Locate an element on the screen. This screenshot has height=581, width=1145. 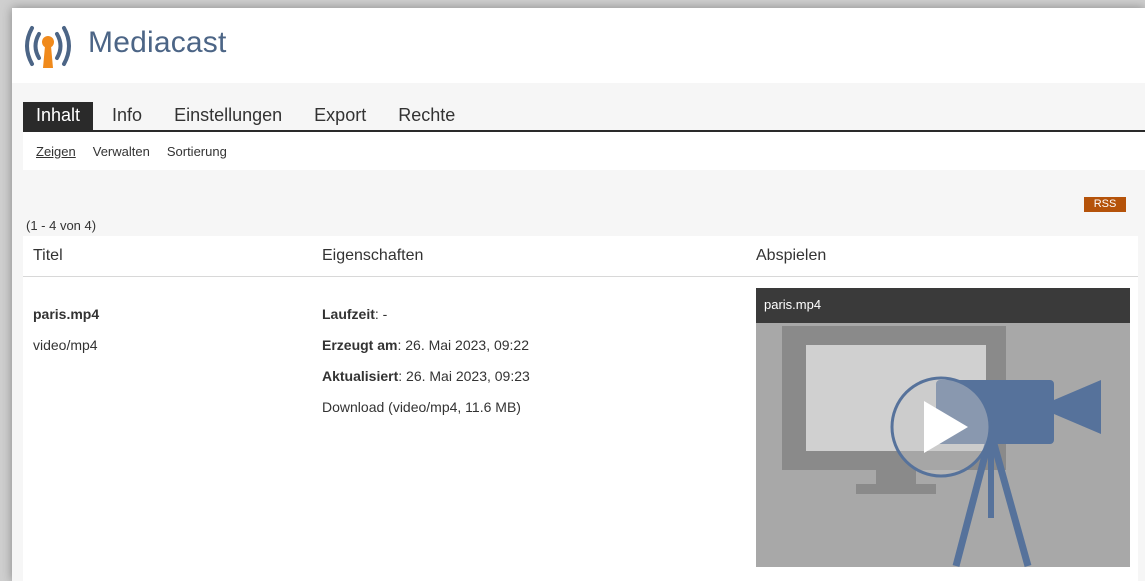
property-label: Laufzeit is located at coordinates (348, 314).